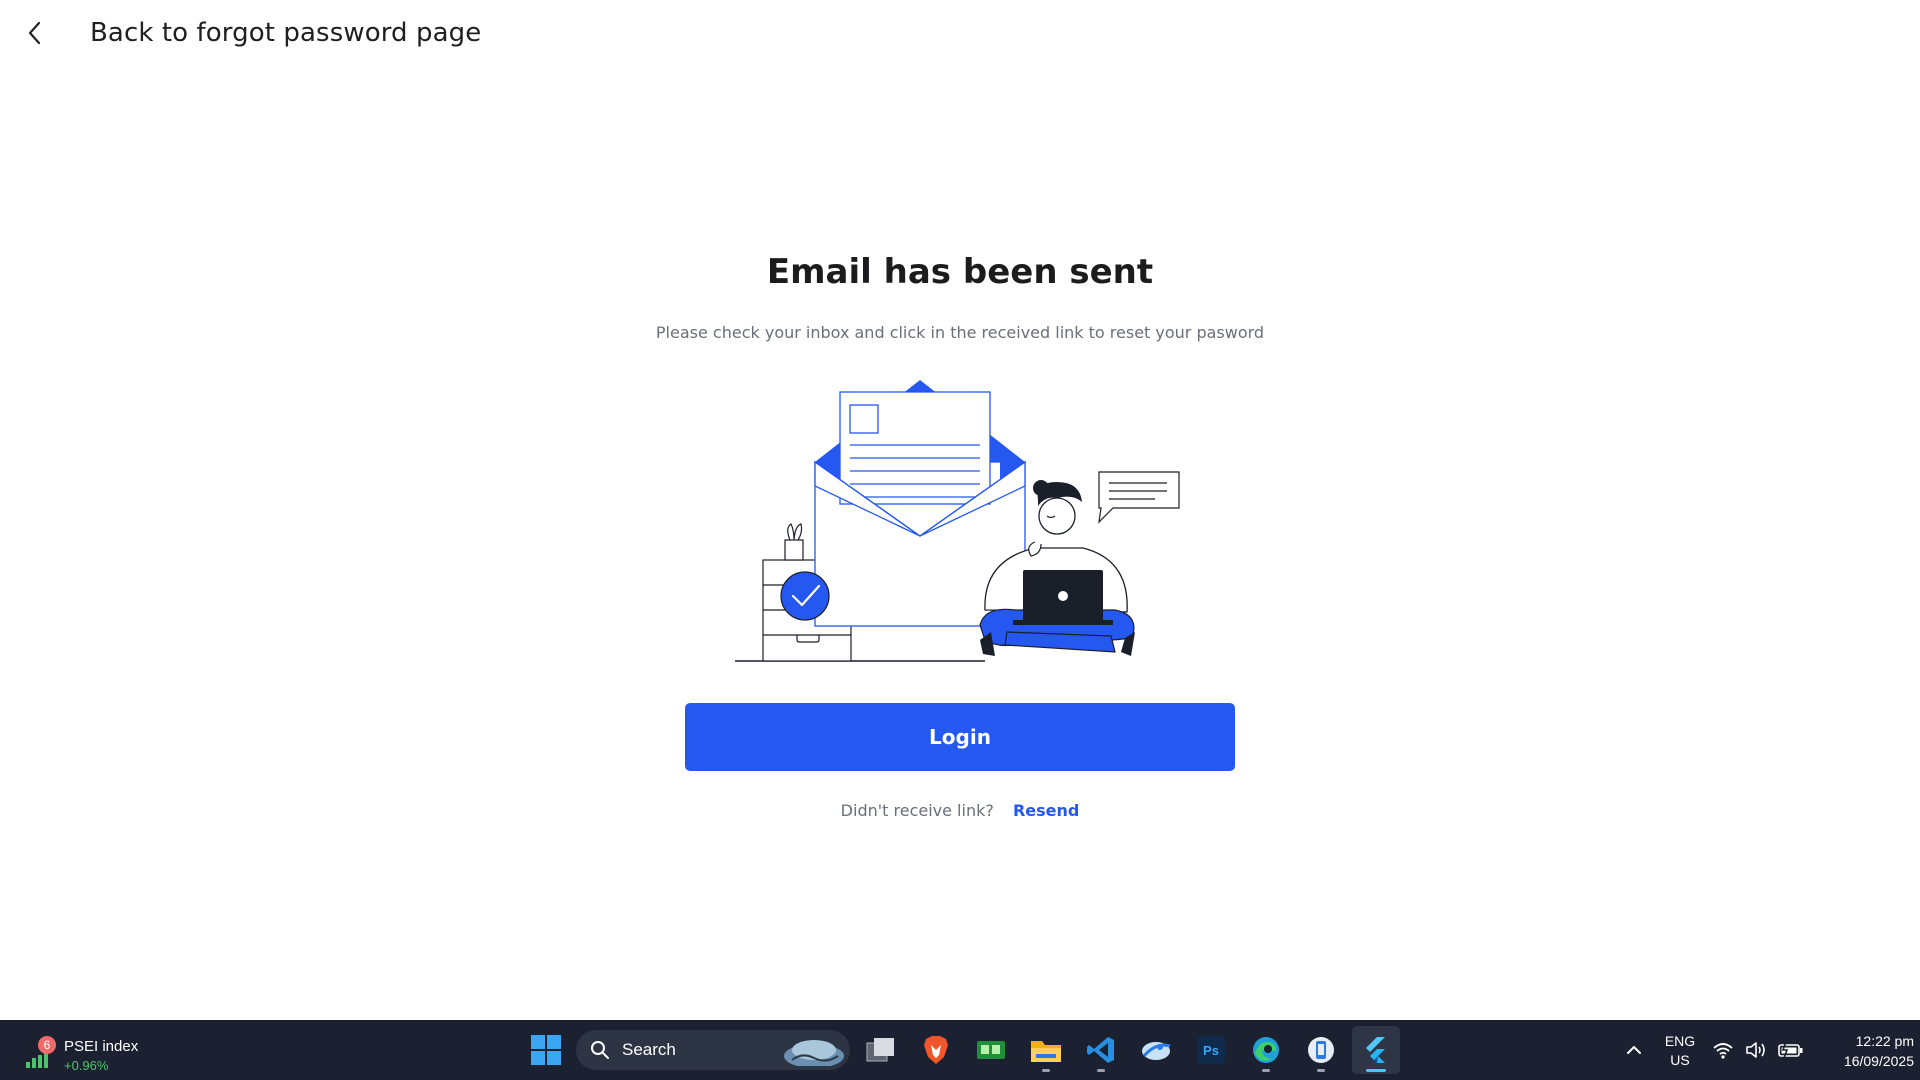  I want to click on clock-time: 12:22 pm, so click(1884, 1041).